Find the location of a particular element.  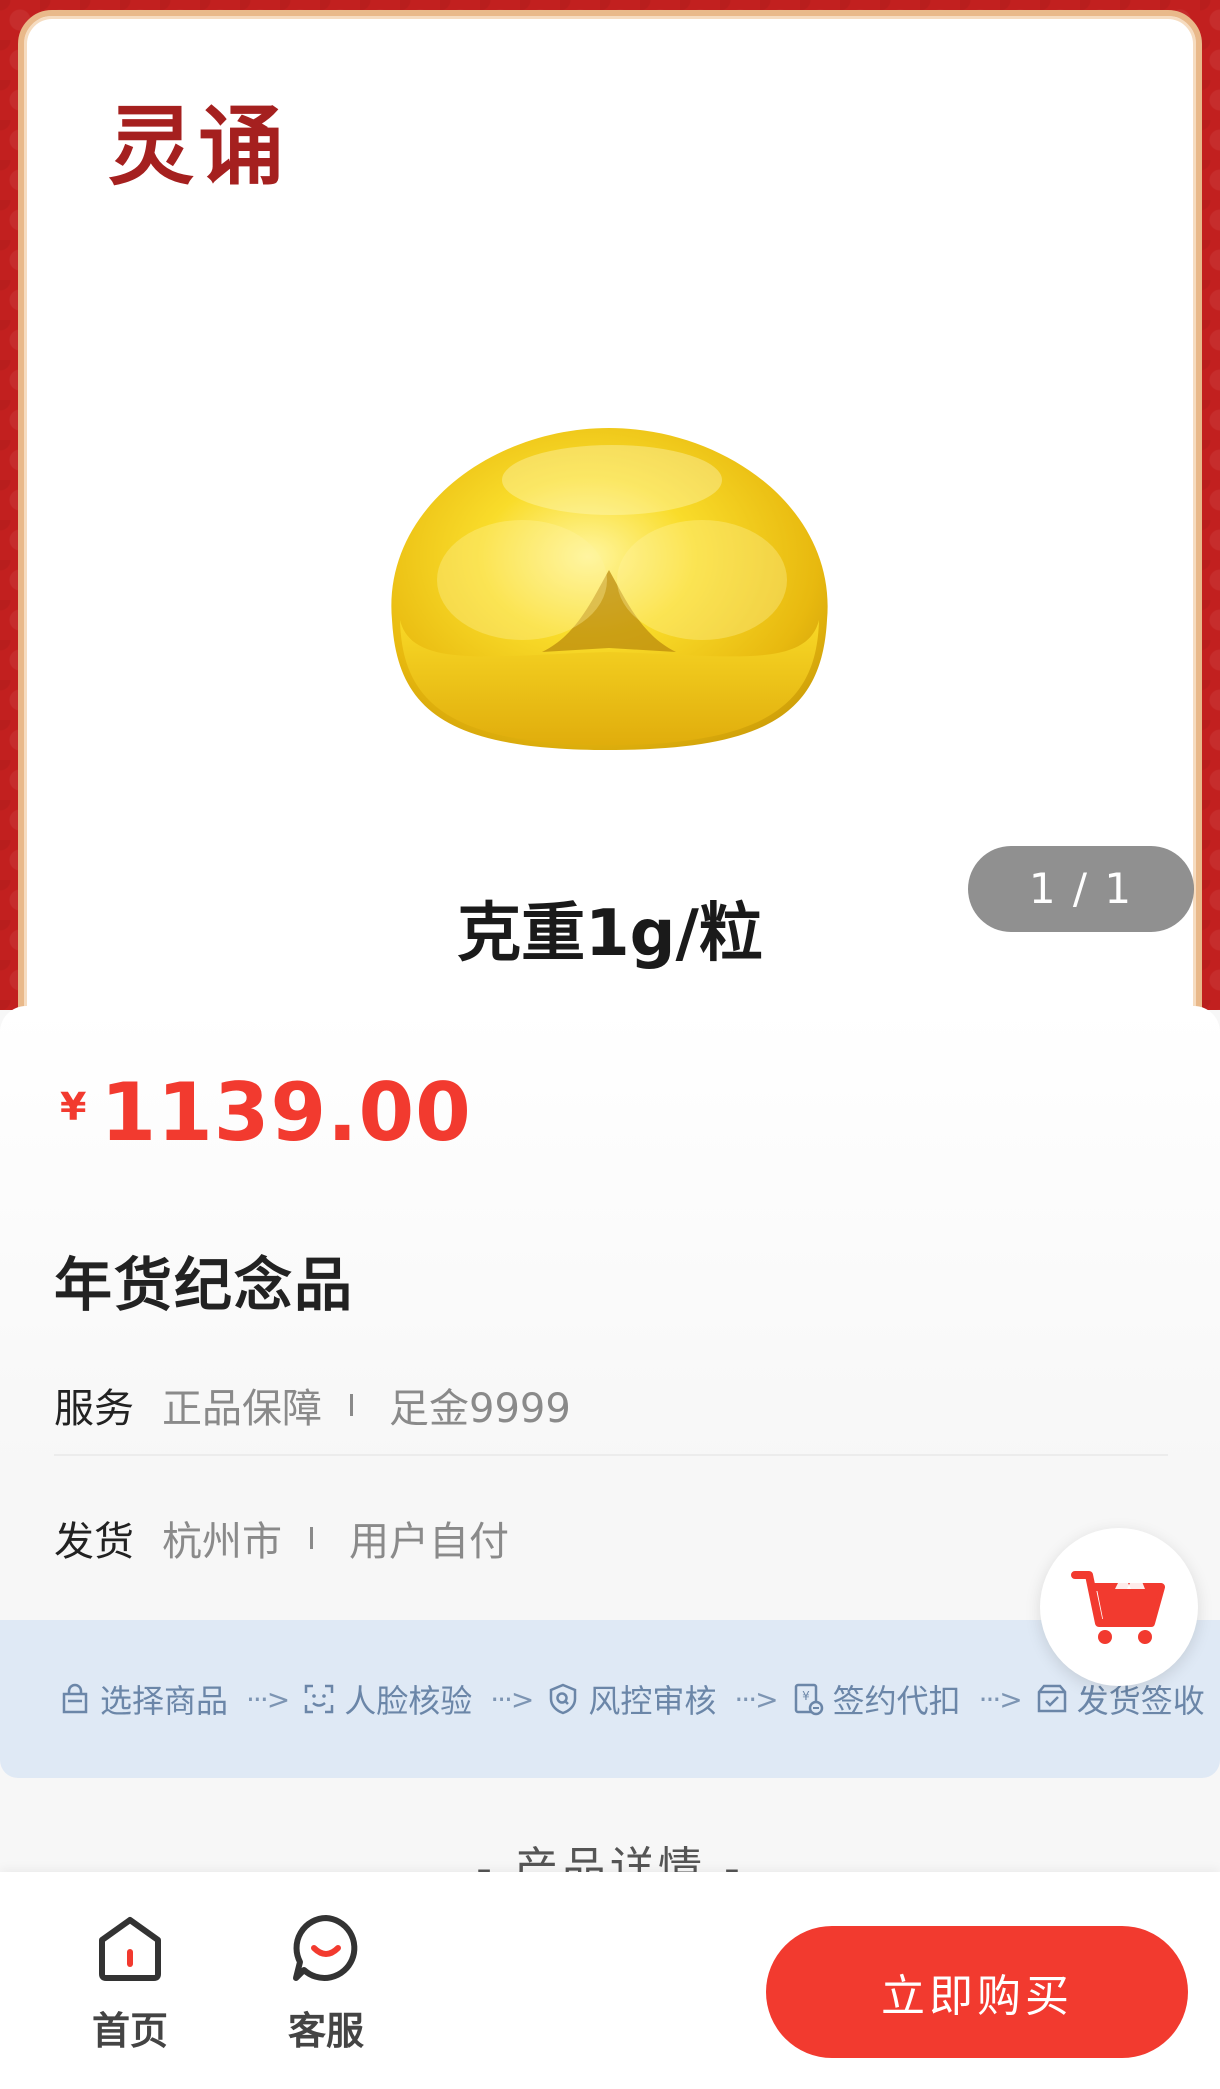

buy-now-button: 立即购买 is located at coordinates (977, 1992).